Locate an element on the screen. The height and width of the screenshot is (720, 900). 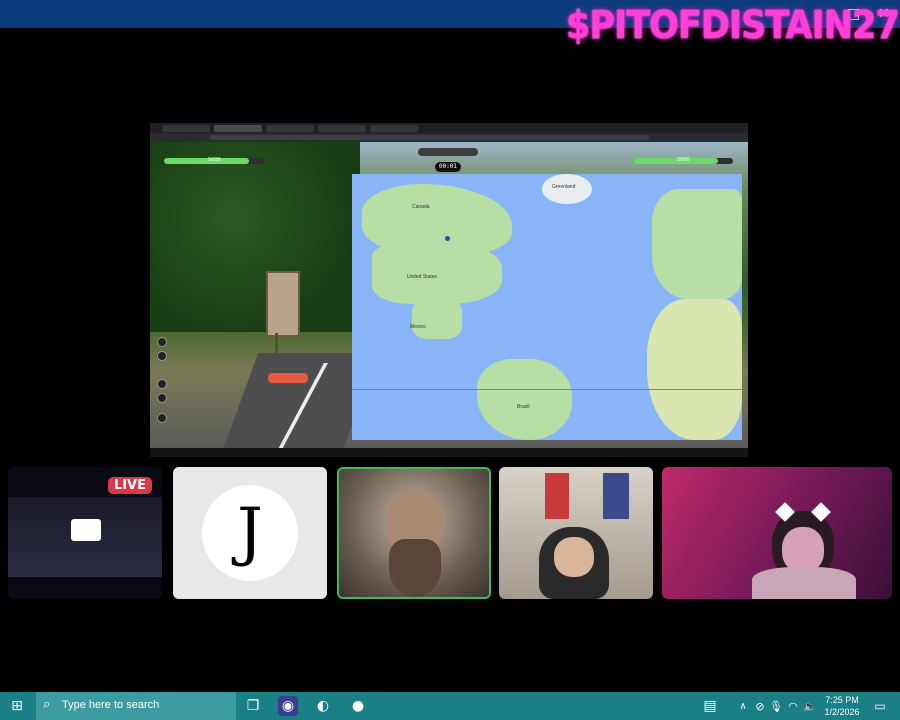
edge-icon: ◐ is located at coordinates (323, 706).